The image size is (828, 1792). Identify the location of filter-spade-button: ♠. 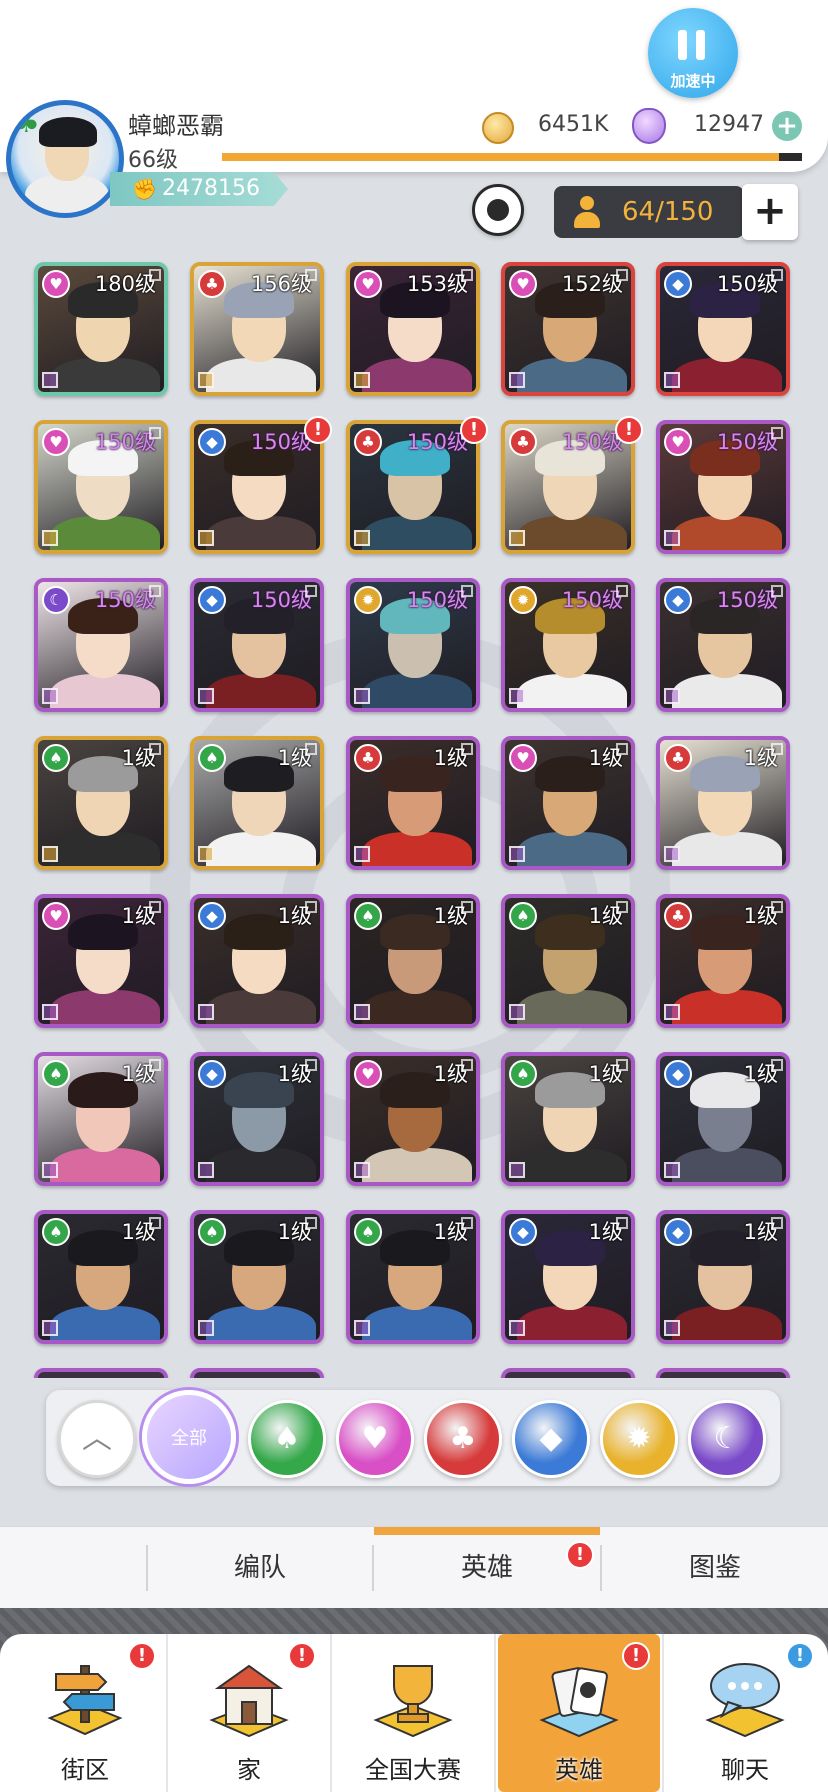
(287, 1439).